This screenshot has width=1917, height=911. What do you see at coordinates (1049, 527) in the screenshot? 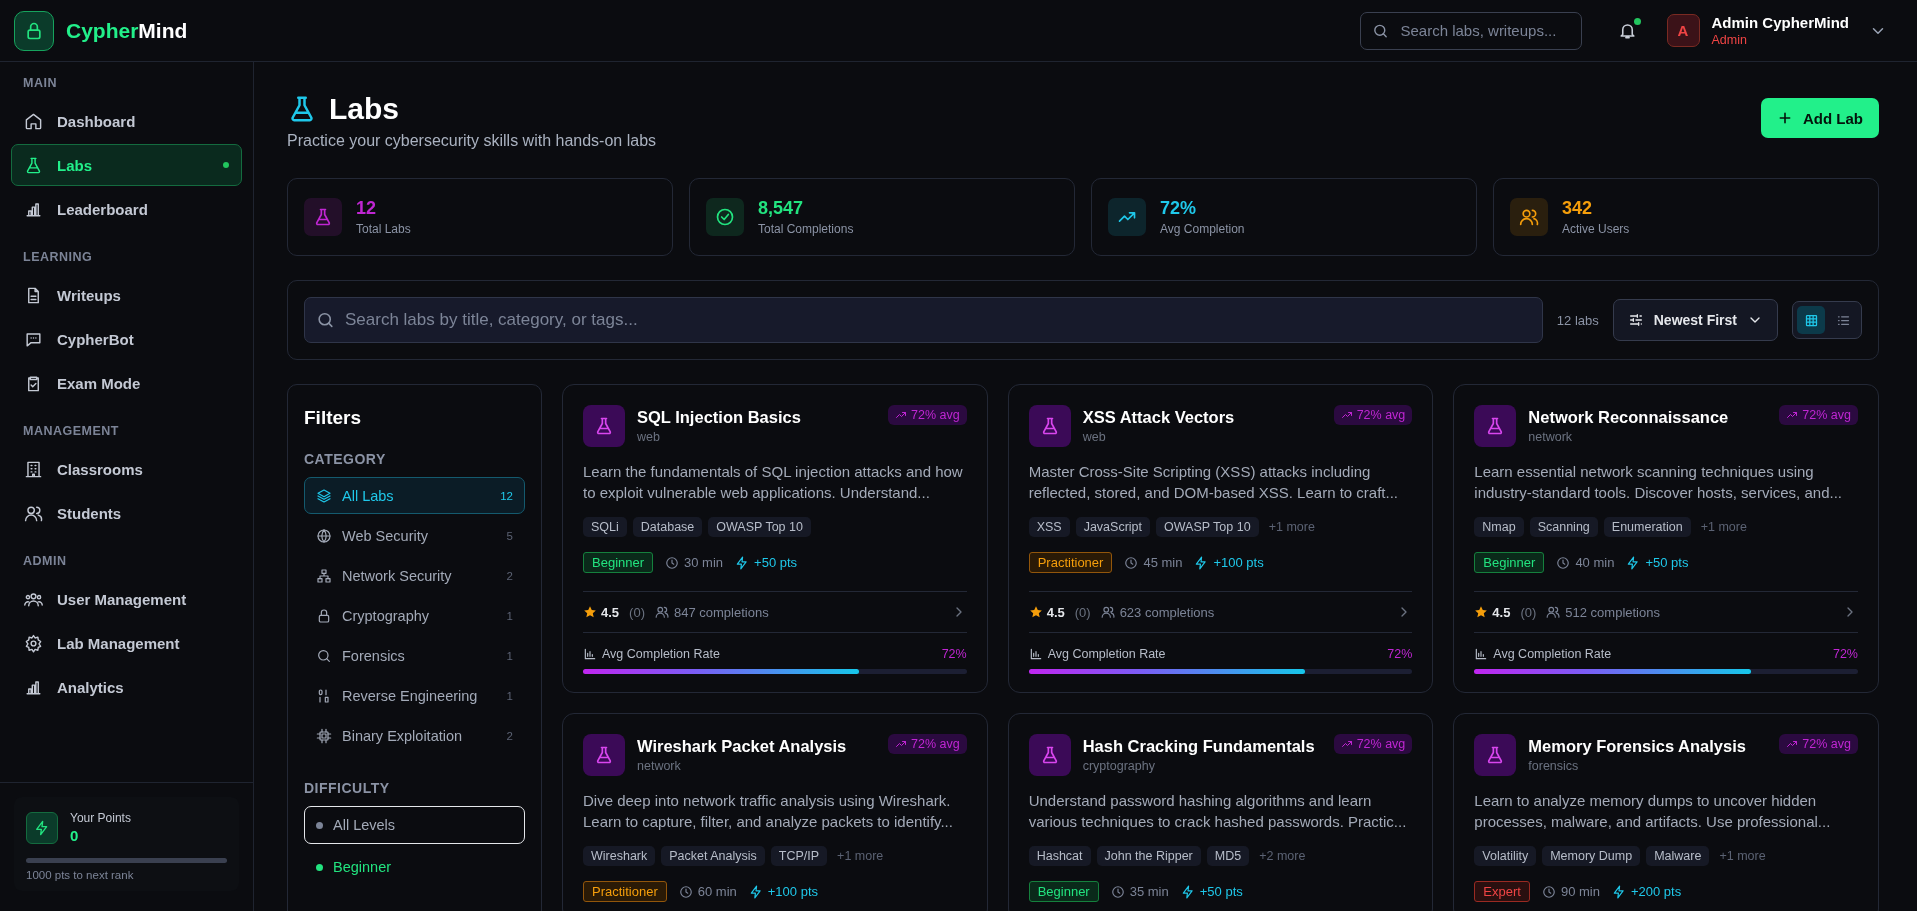
I see `lab-tag: XSS` at bounding box center [1049, 527].